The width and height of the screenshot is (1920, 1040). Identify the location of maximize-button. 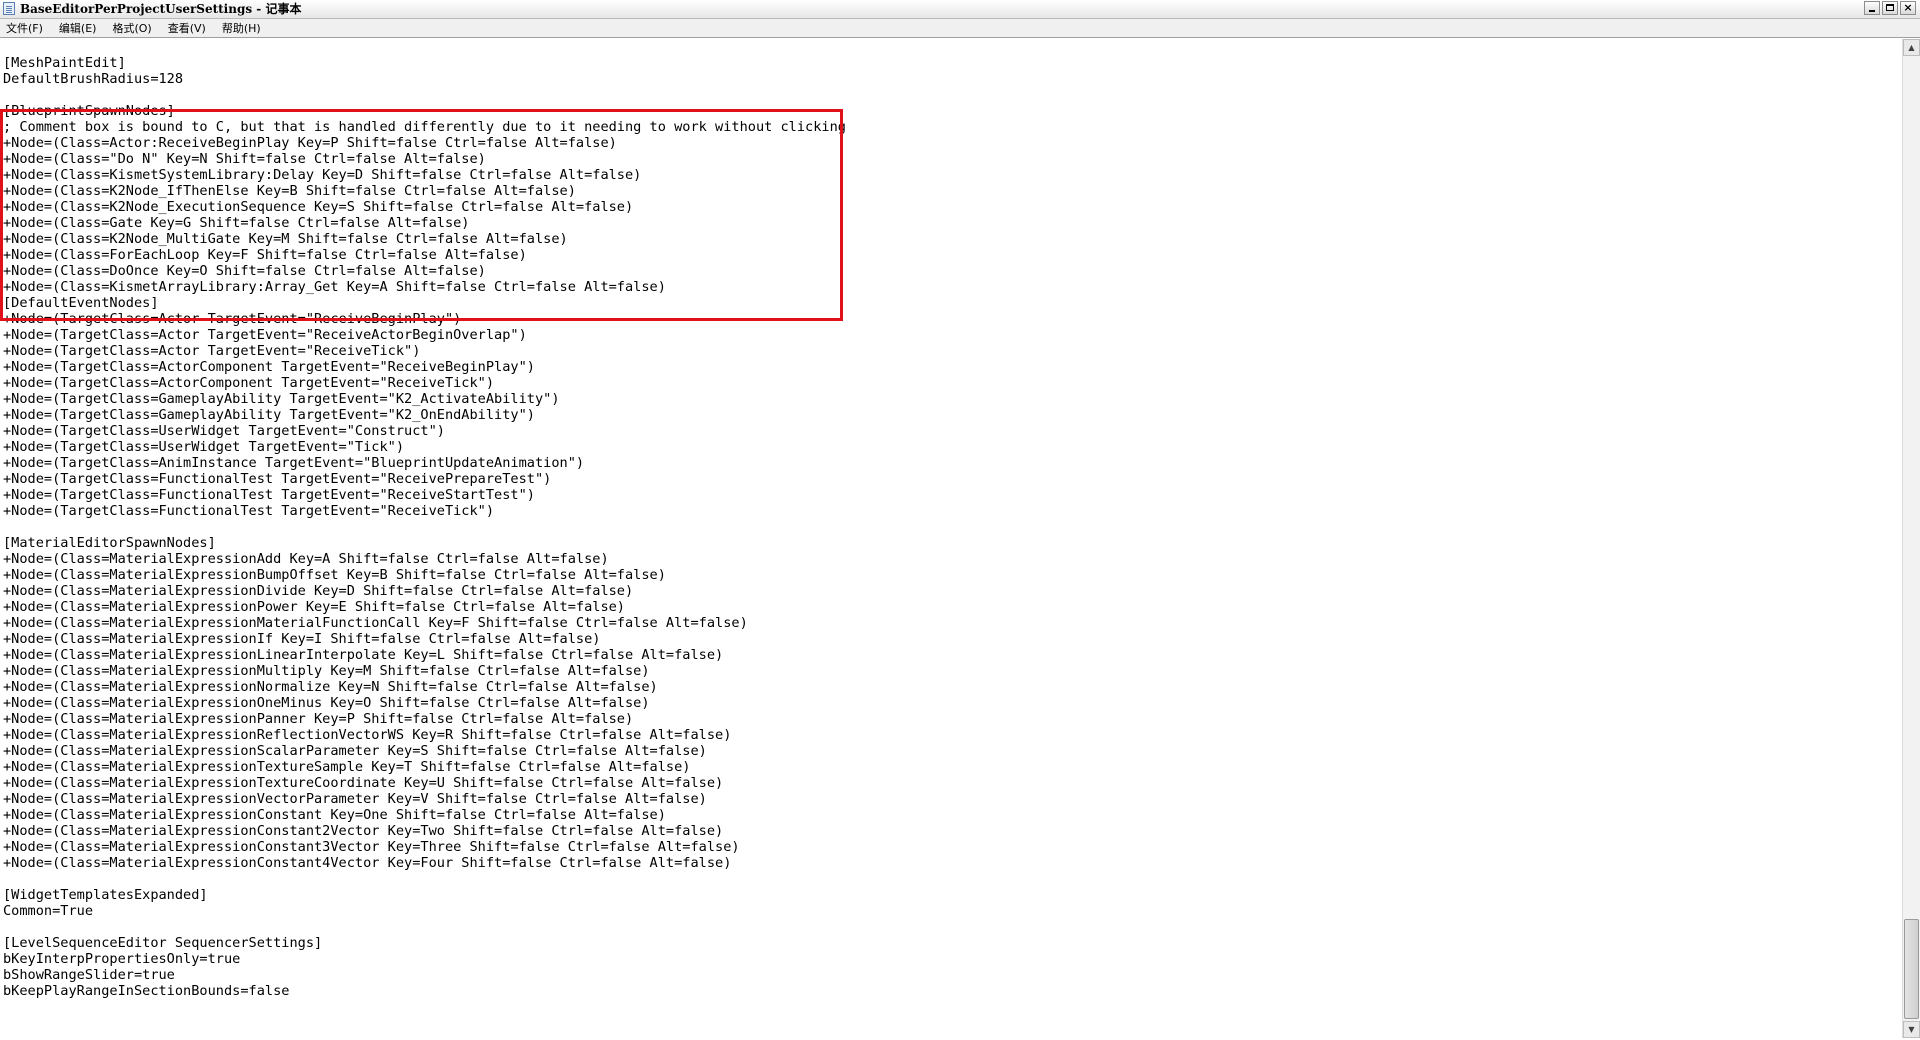
(1890, 8).